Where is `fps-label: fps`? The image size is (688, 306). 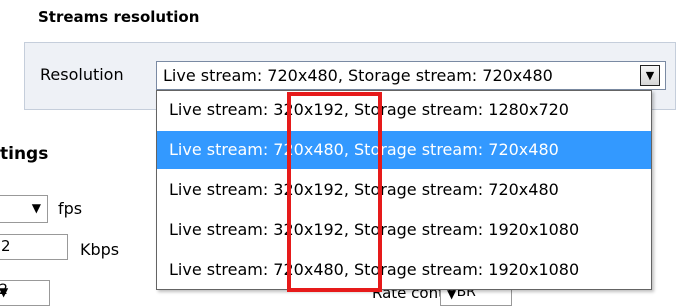 fps-label: fps is located at coordinates (70, 208).